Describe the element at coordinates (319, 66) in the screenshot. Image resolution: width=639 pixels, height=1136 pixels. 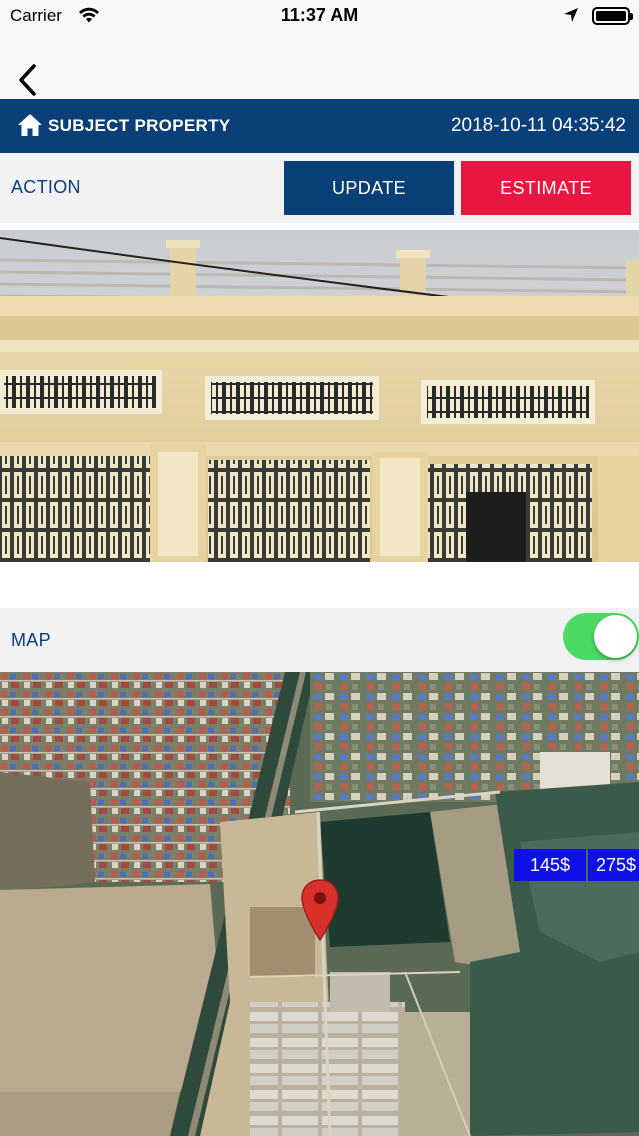
I see `navigation-bar` at that location.